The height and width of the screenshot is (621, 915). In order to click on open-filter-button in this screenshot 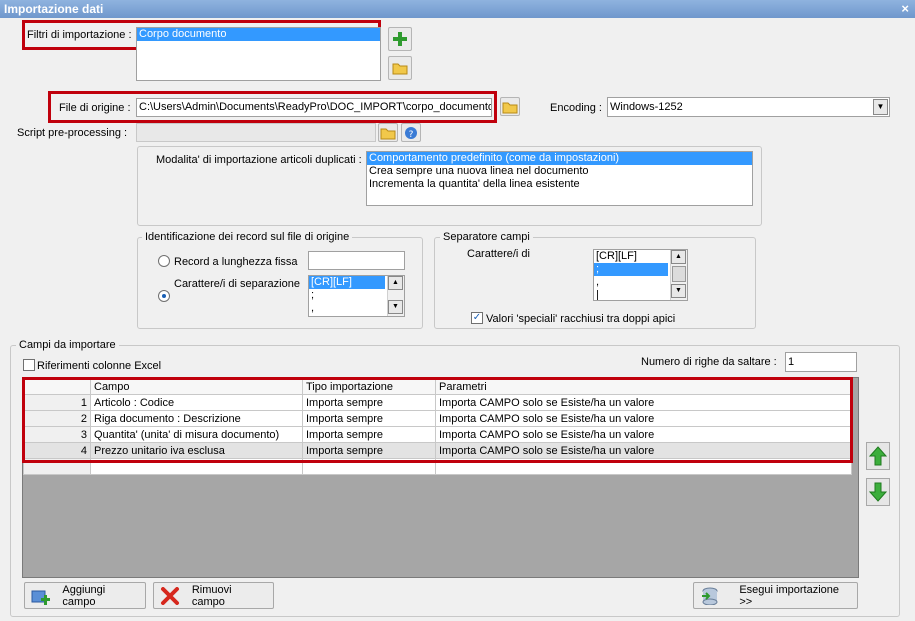, I will do `click(400, 68)`.